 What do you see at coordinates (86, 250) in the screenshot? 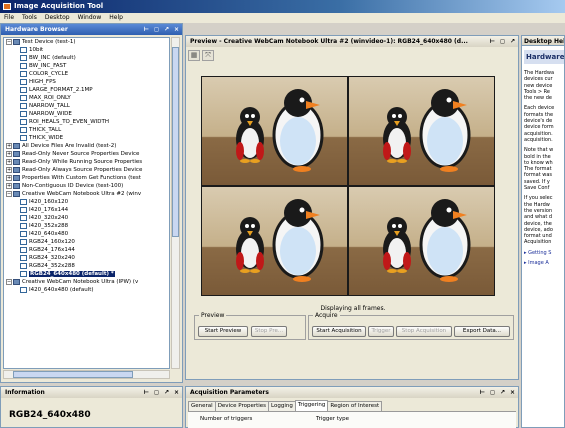
I see `tree-format-node: RGB24_176x144` at bounding box center [86, 250].